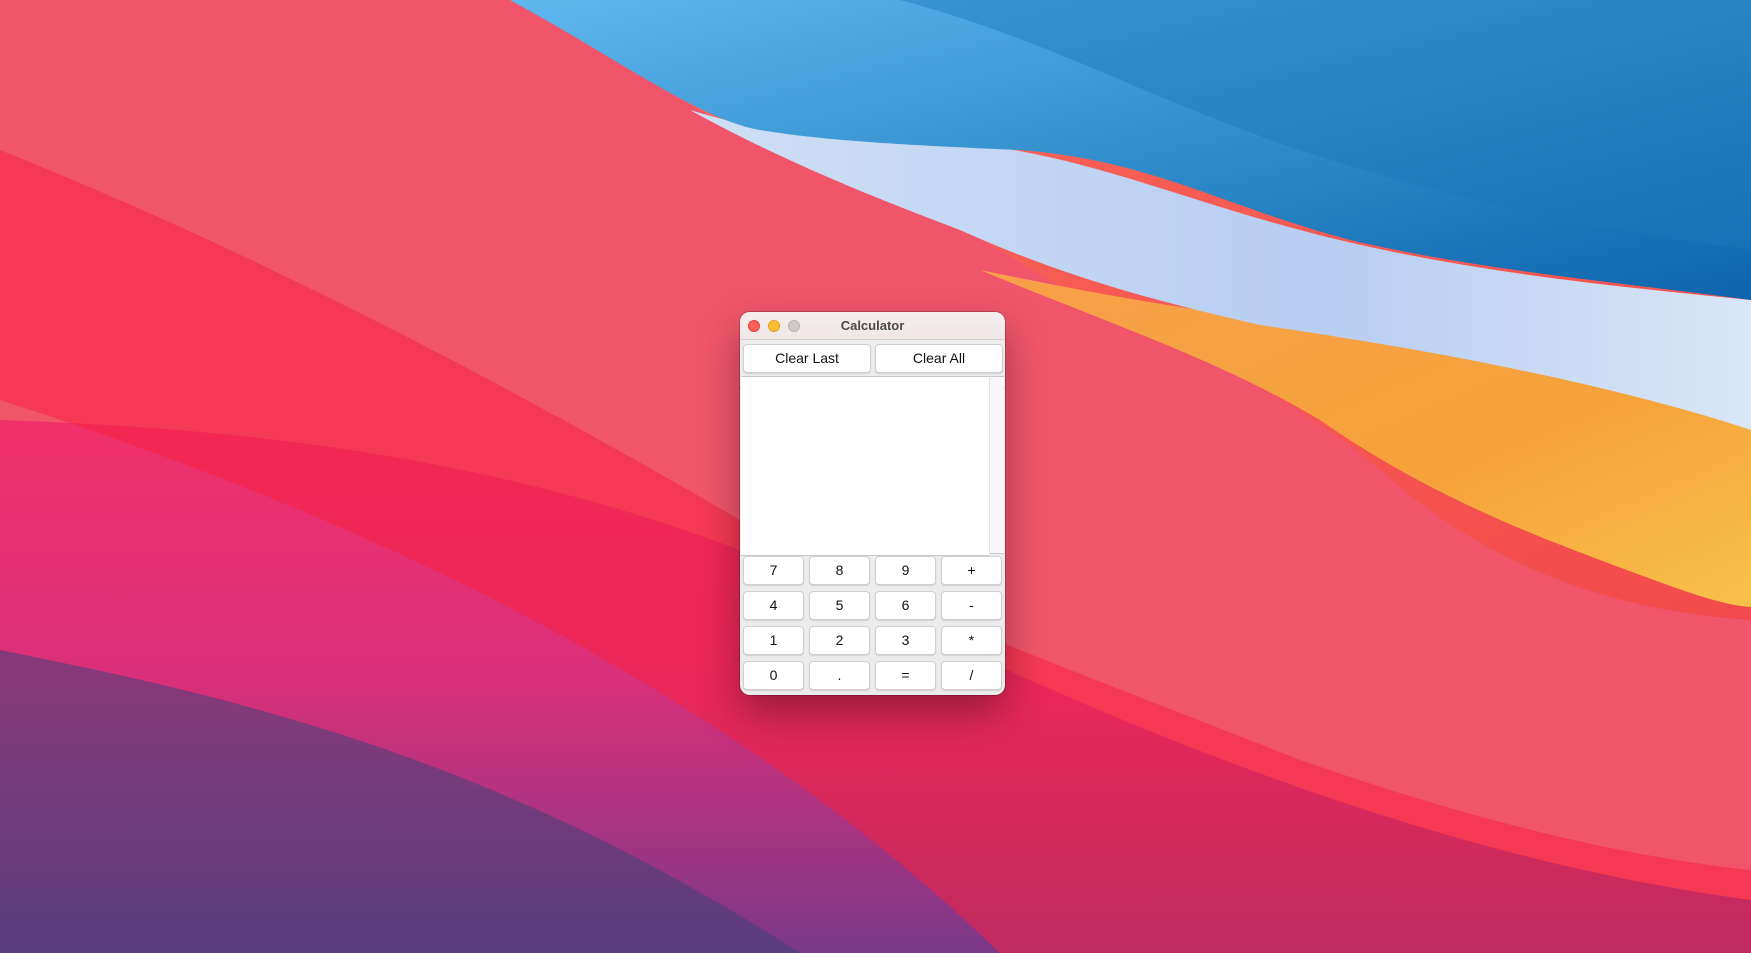 Image resolution: width=1751 pixels, height=953 pixels. What do you see at coordinates (905, 640) in the screenshot?
I see `key-3: 3` at bounding box center [905, 640].